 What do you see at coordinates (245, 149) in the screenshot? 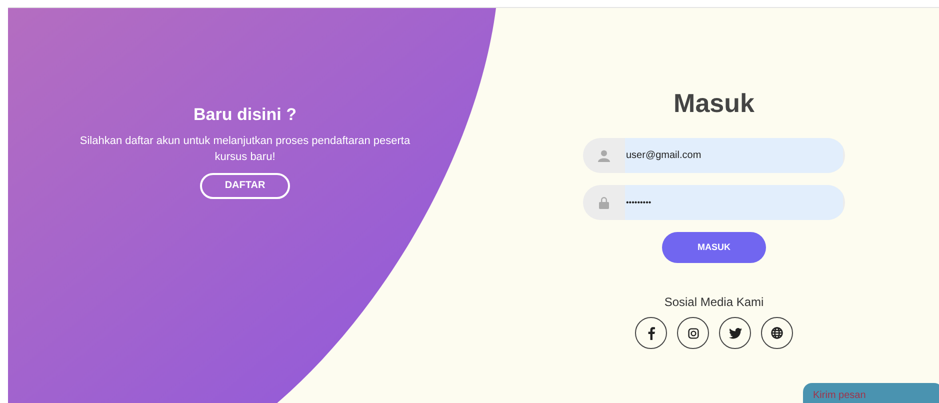
I see `panel-text: Silahkan daftar akun untuk melanjutkan proses pendaftaran peserta kursus baru!` at bounding box center [245, 149].